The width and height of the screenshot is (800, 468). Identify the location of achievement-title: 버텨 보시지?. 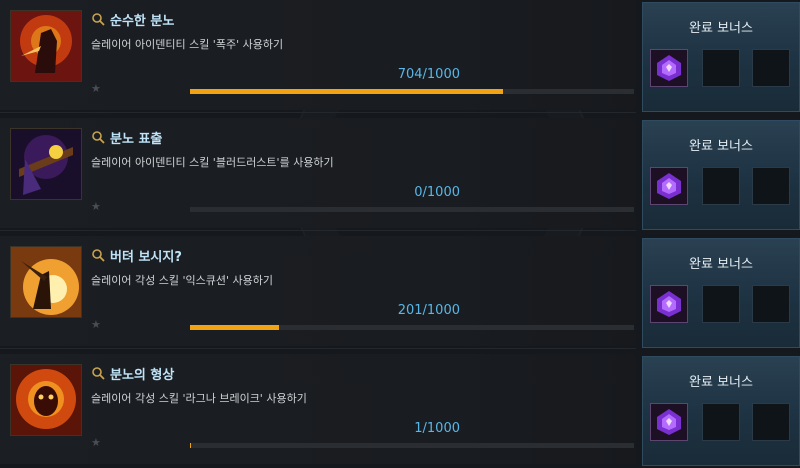
(146, 257).